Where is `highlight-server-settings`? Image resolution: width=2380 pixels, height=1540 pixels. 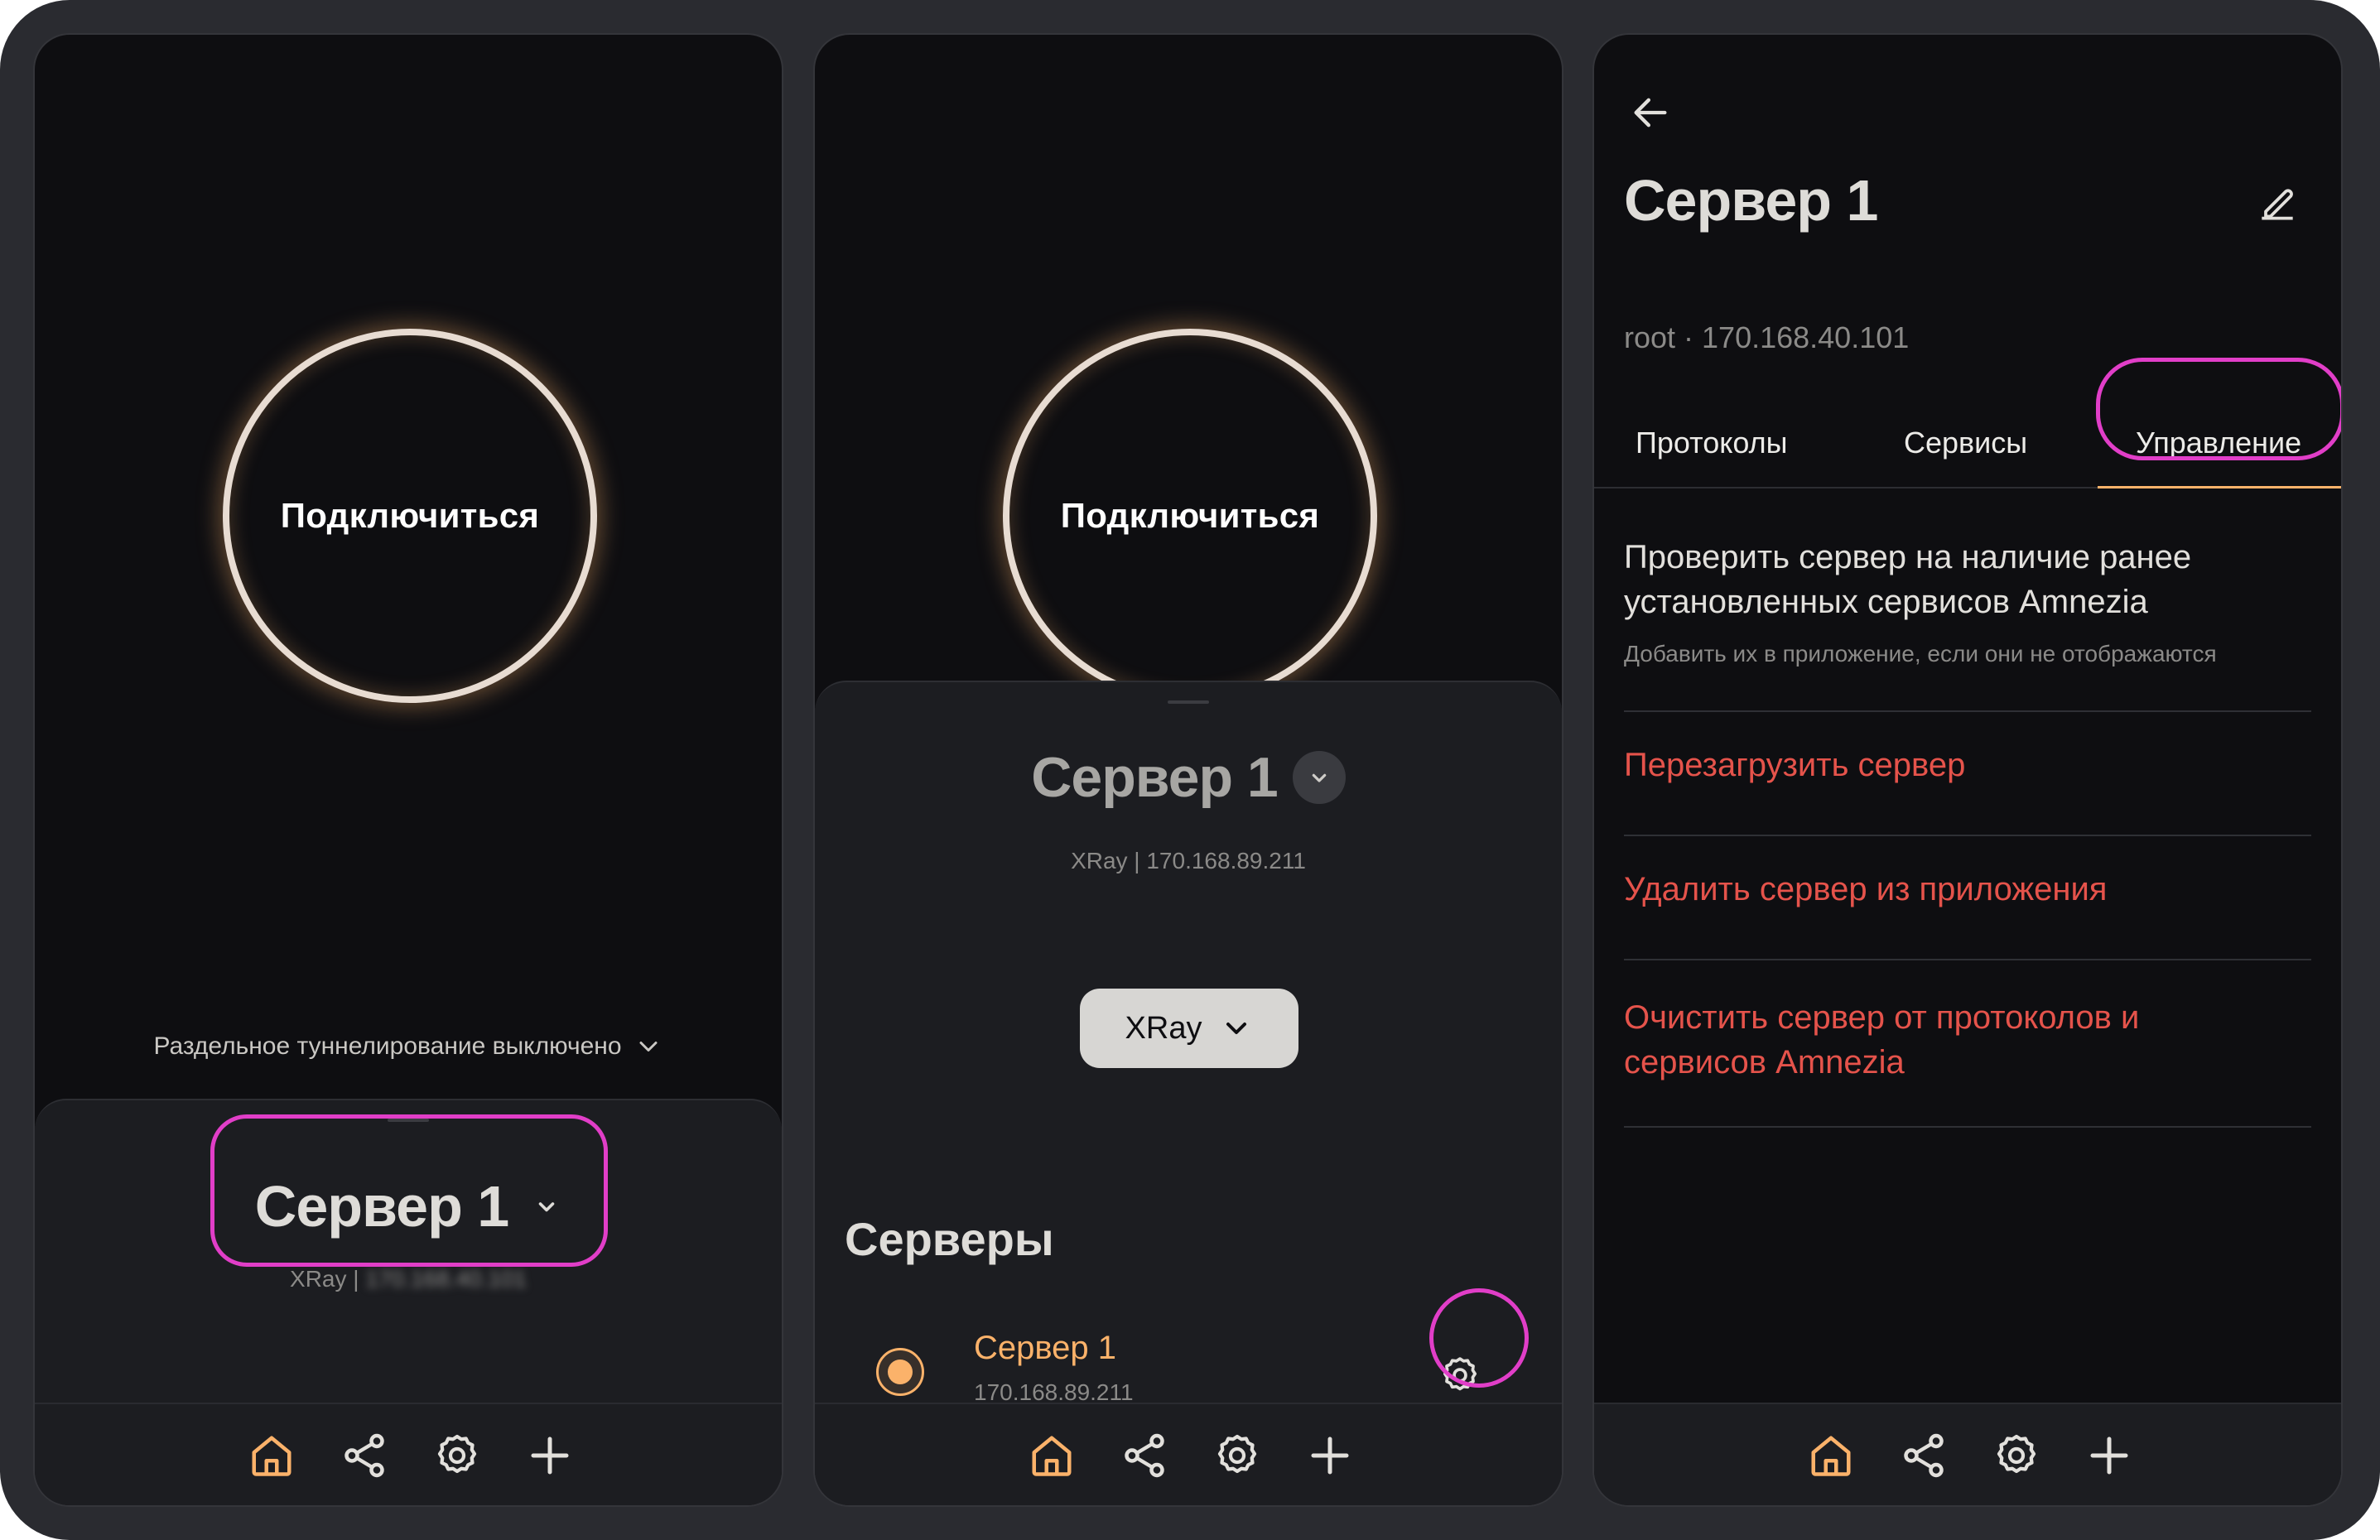 highlight-server-settings is located at coordinates (1479, 1338).